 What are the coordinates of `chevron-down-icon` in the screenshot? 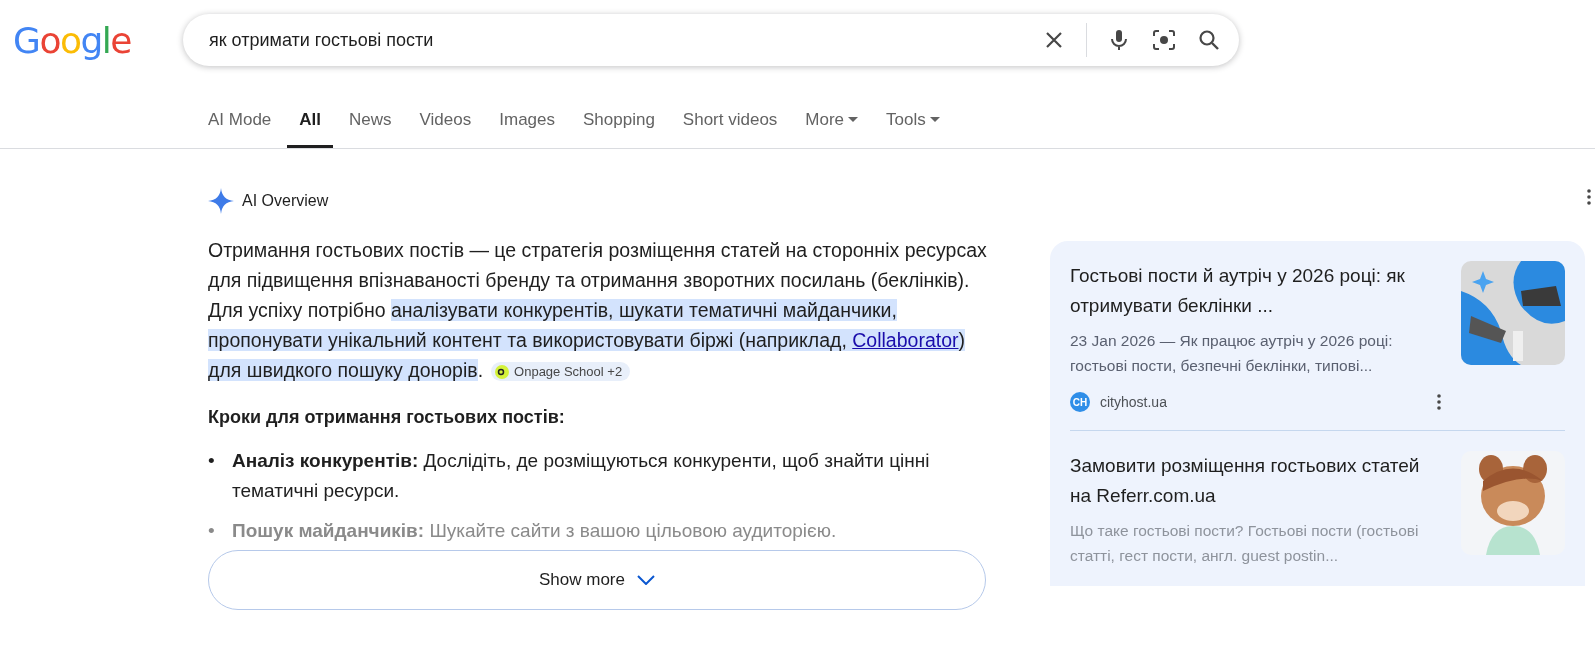 It's located at (646, 580).